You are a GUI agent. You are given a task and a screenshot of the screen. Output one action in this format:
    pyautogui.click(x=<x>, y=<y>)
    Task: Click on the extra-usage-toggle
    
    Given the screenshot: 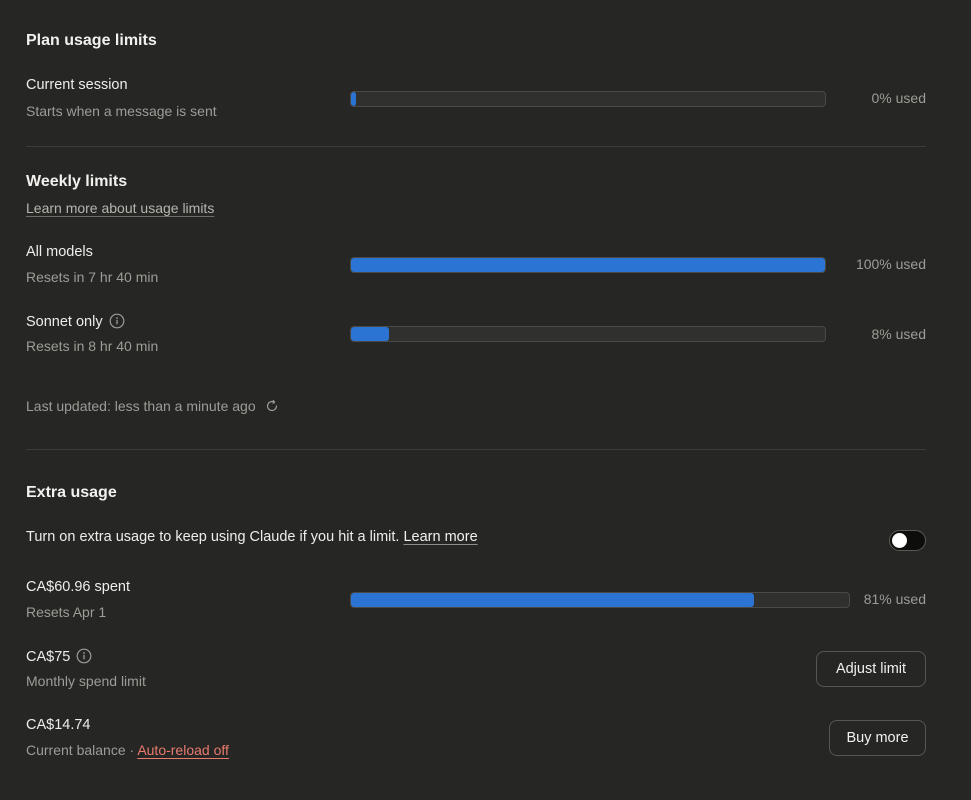 What is the action you would take?
    pyautogui.click(x=907, y=540)
    